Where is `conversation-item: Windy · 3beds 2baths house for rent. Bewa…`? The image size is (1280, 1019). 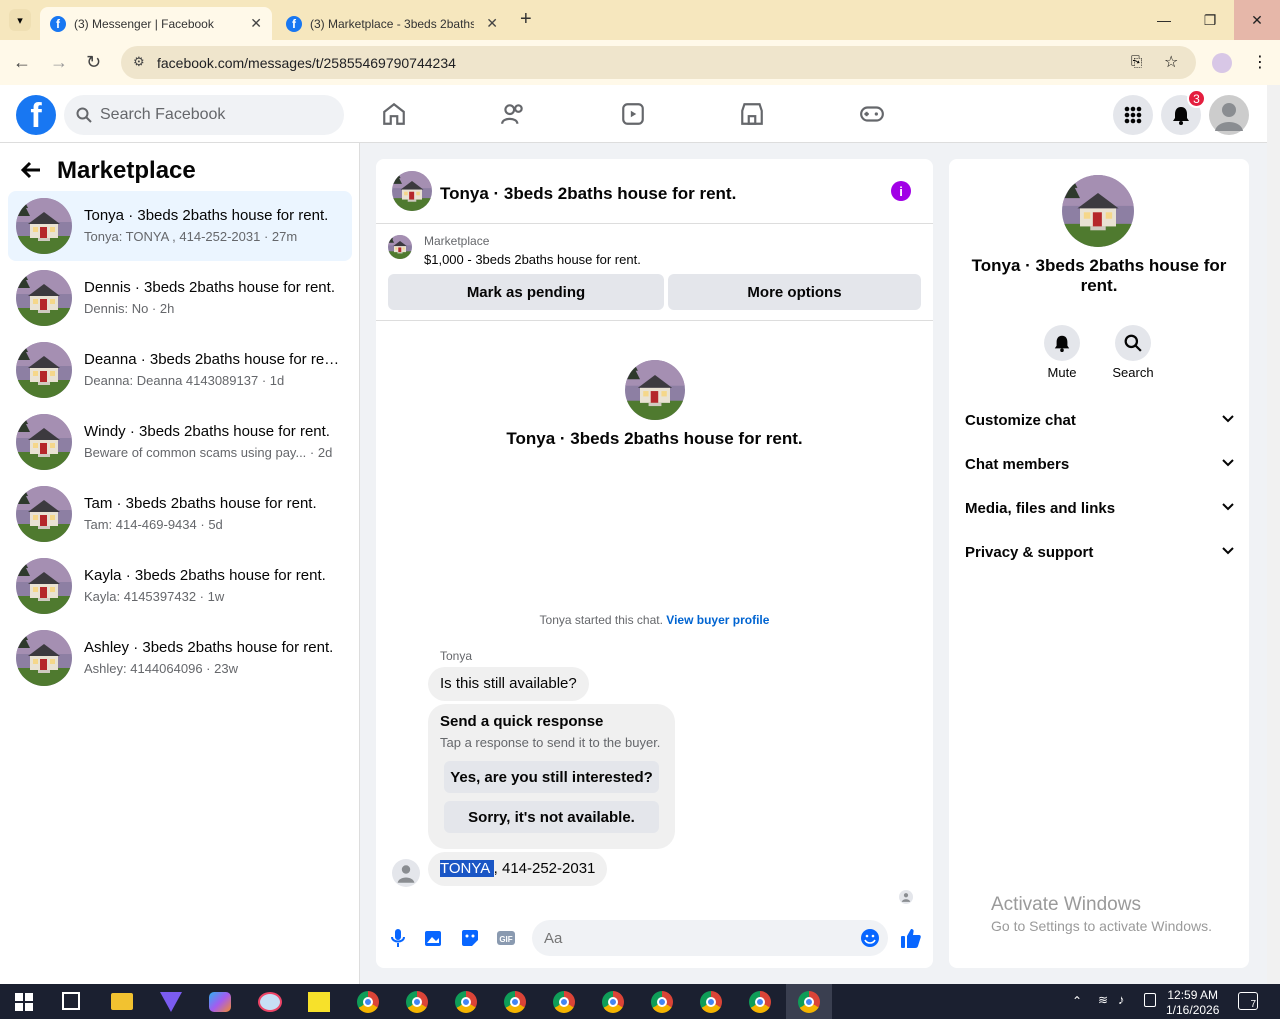 conversation-item: Windy · 3beds 2baths house for rent. Bewa… is located at coordinates (180, 442).